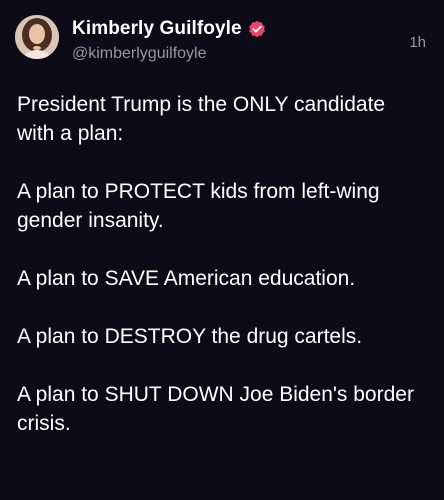  Describe the element at coordinates (257, 29) in the screenshot. I see `verified-badge-icon` at that location.